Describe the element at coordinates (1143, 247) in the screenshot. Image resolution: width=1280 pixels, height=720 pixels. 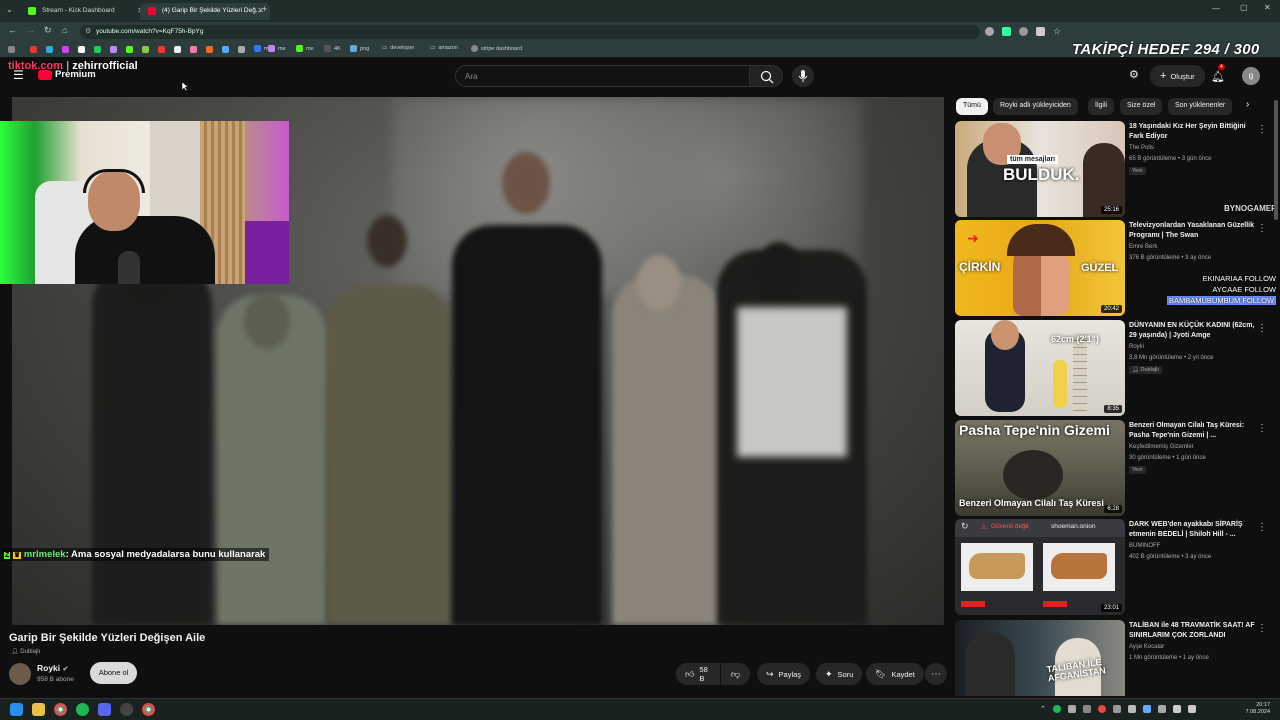
I see `recommended-channel: Emre Berk` at that location.